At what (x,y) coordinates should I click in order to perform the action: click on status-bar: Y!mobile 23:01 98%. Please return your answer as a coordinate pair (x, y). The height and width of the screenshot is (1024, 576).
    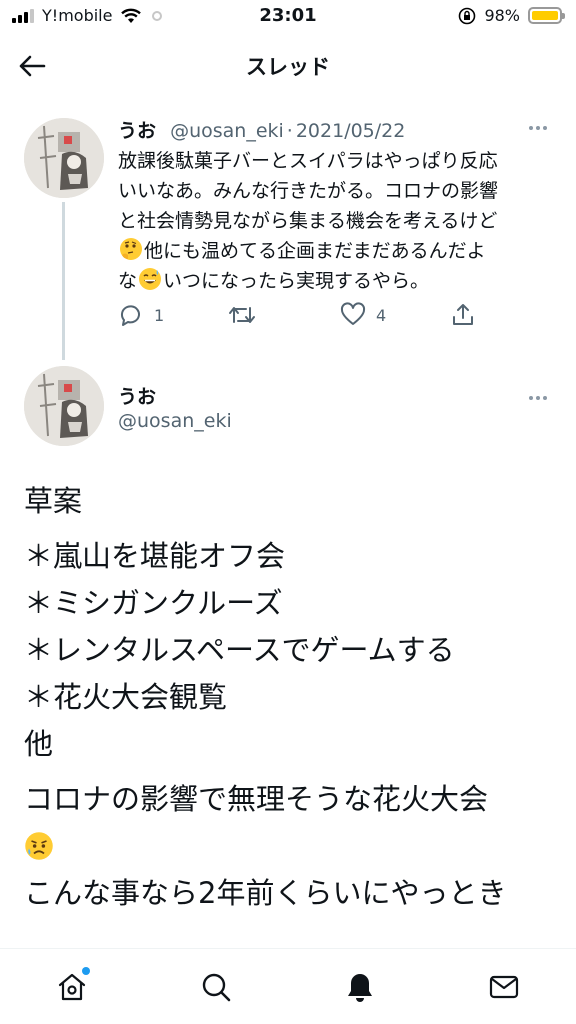
    Looking at the image, I should click on (288, 17).